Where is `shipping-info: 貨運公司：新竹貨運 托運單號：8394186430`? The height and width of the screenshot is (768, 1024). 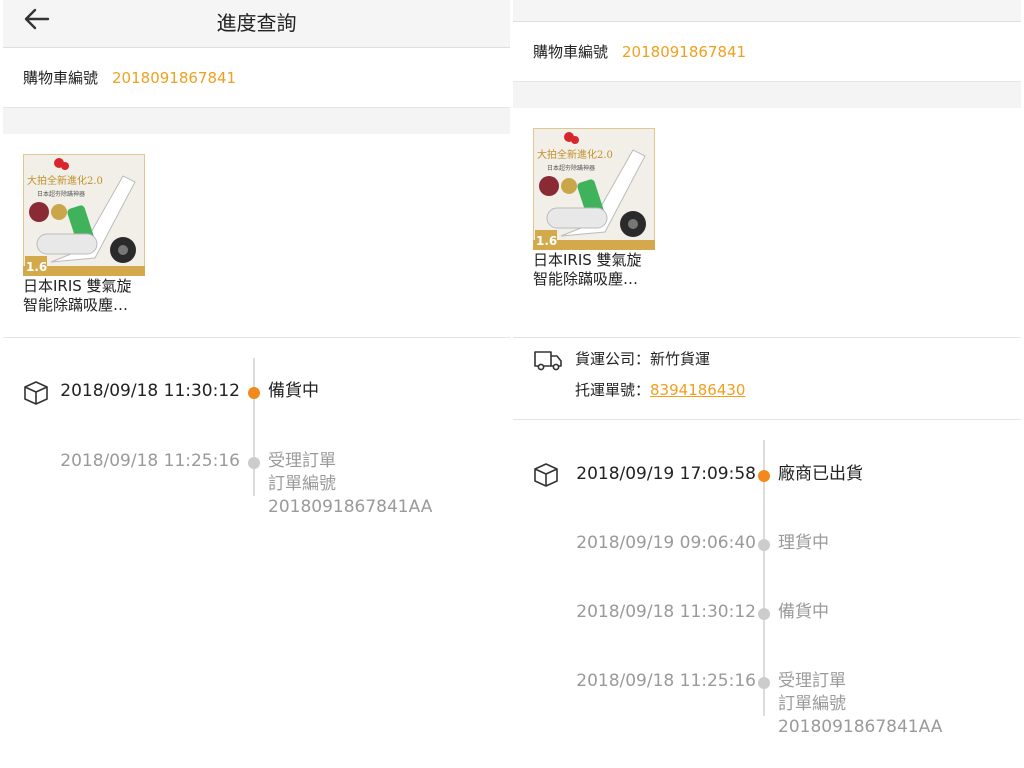 shipping-info: 貨運公司：新竹貨運 托運單號：8394186430 is located at coordinates (767, 379).